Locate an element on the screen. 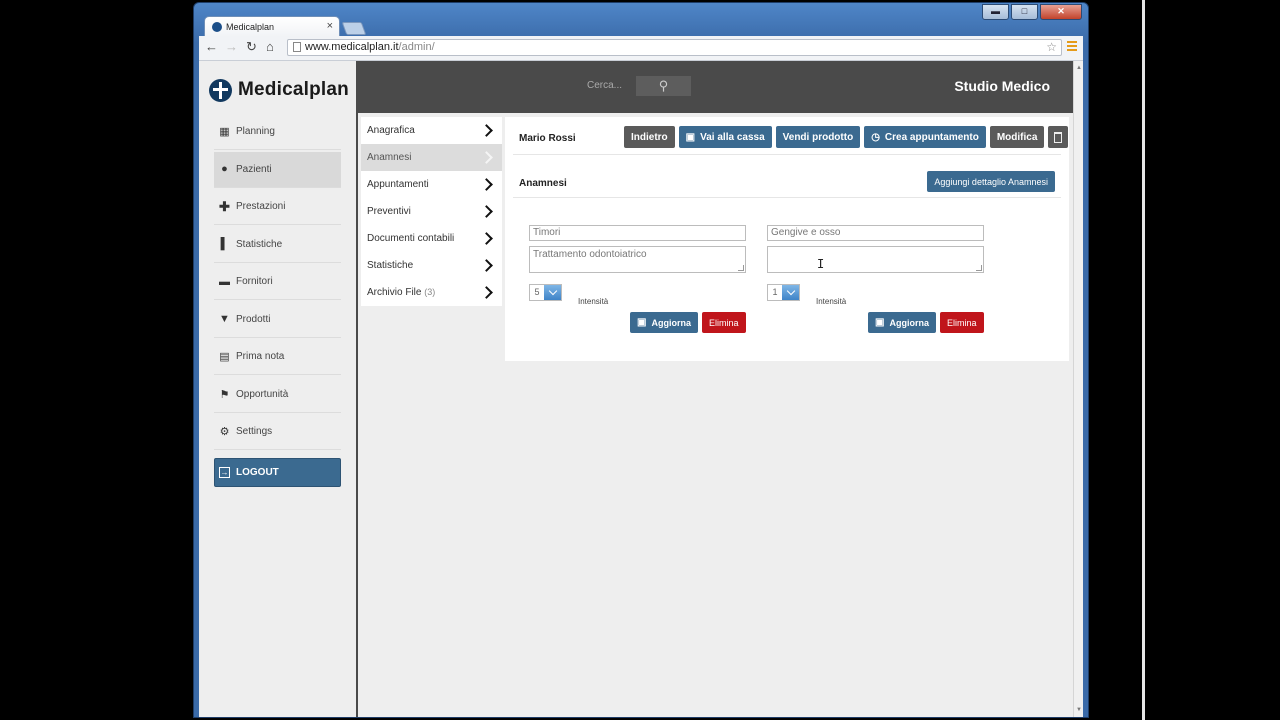  truck-icon: ▬ is located at coordinates (224, 281).